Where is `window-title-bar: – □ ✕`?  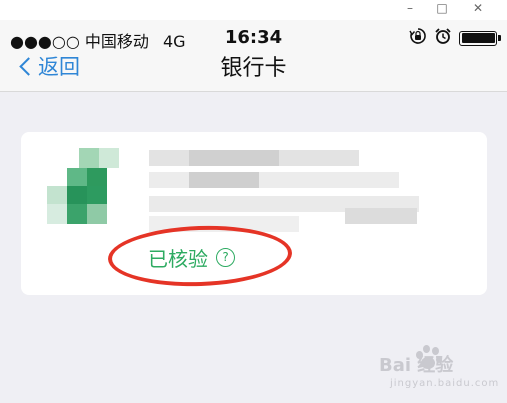 window-title-bar: – □ ✕ is located at coordinates (253, 10).